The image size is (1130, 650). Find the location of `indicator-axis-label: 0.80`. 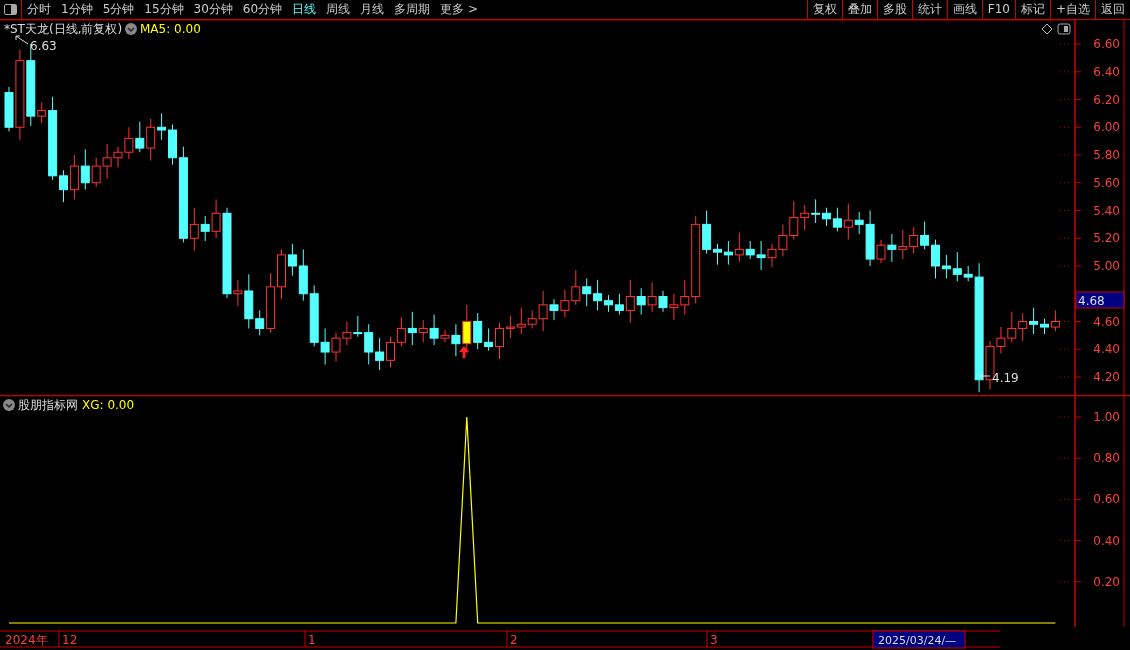

indicator-axis-label: 0.80 is located at coordinates (1106, 458).